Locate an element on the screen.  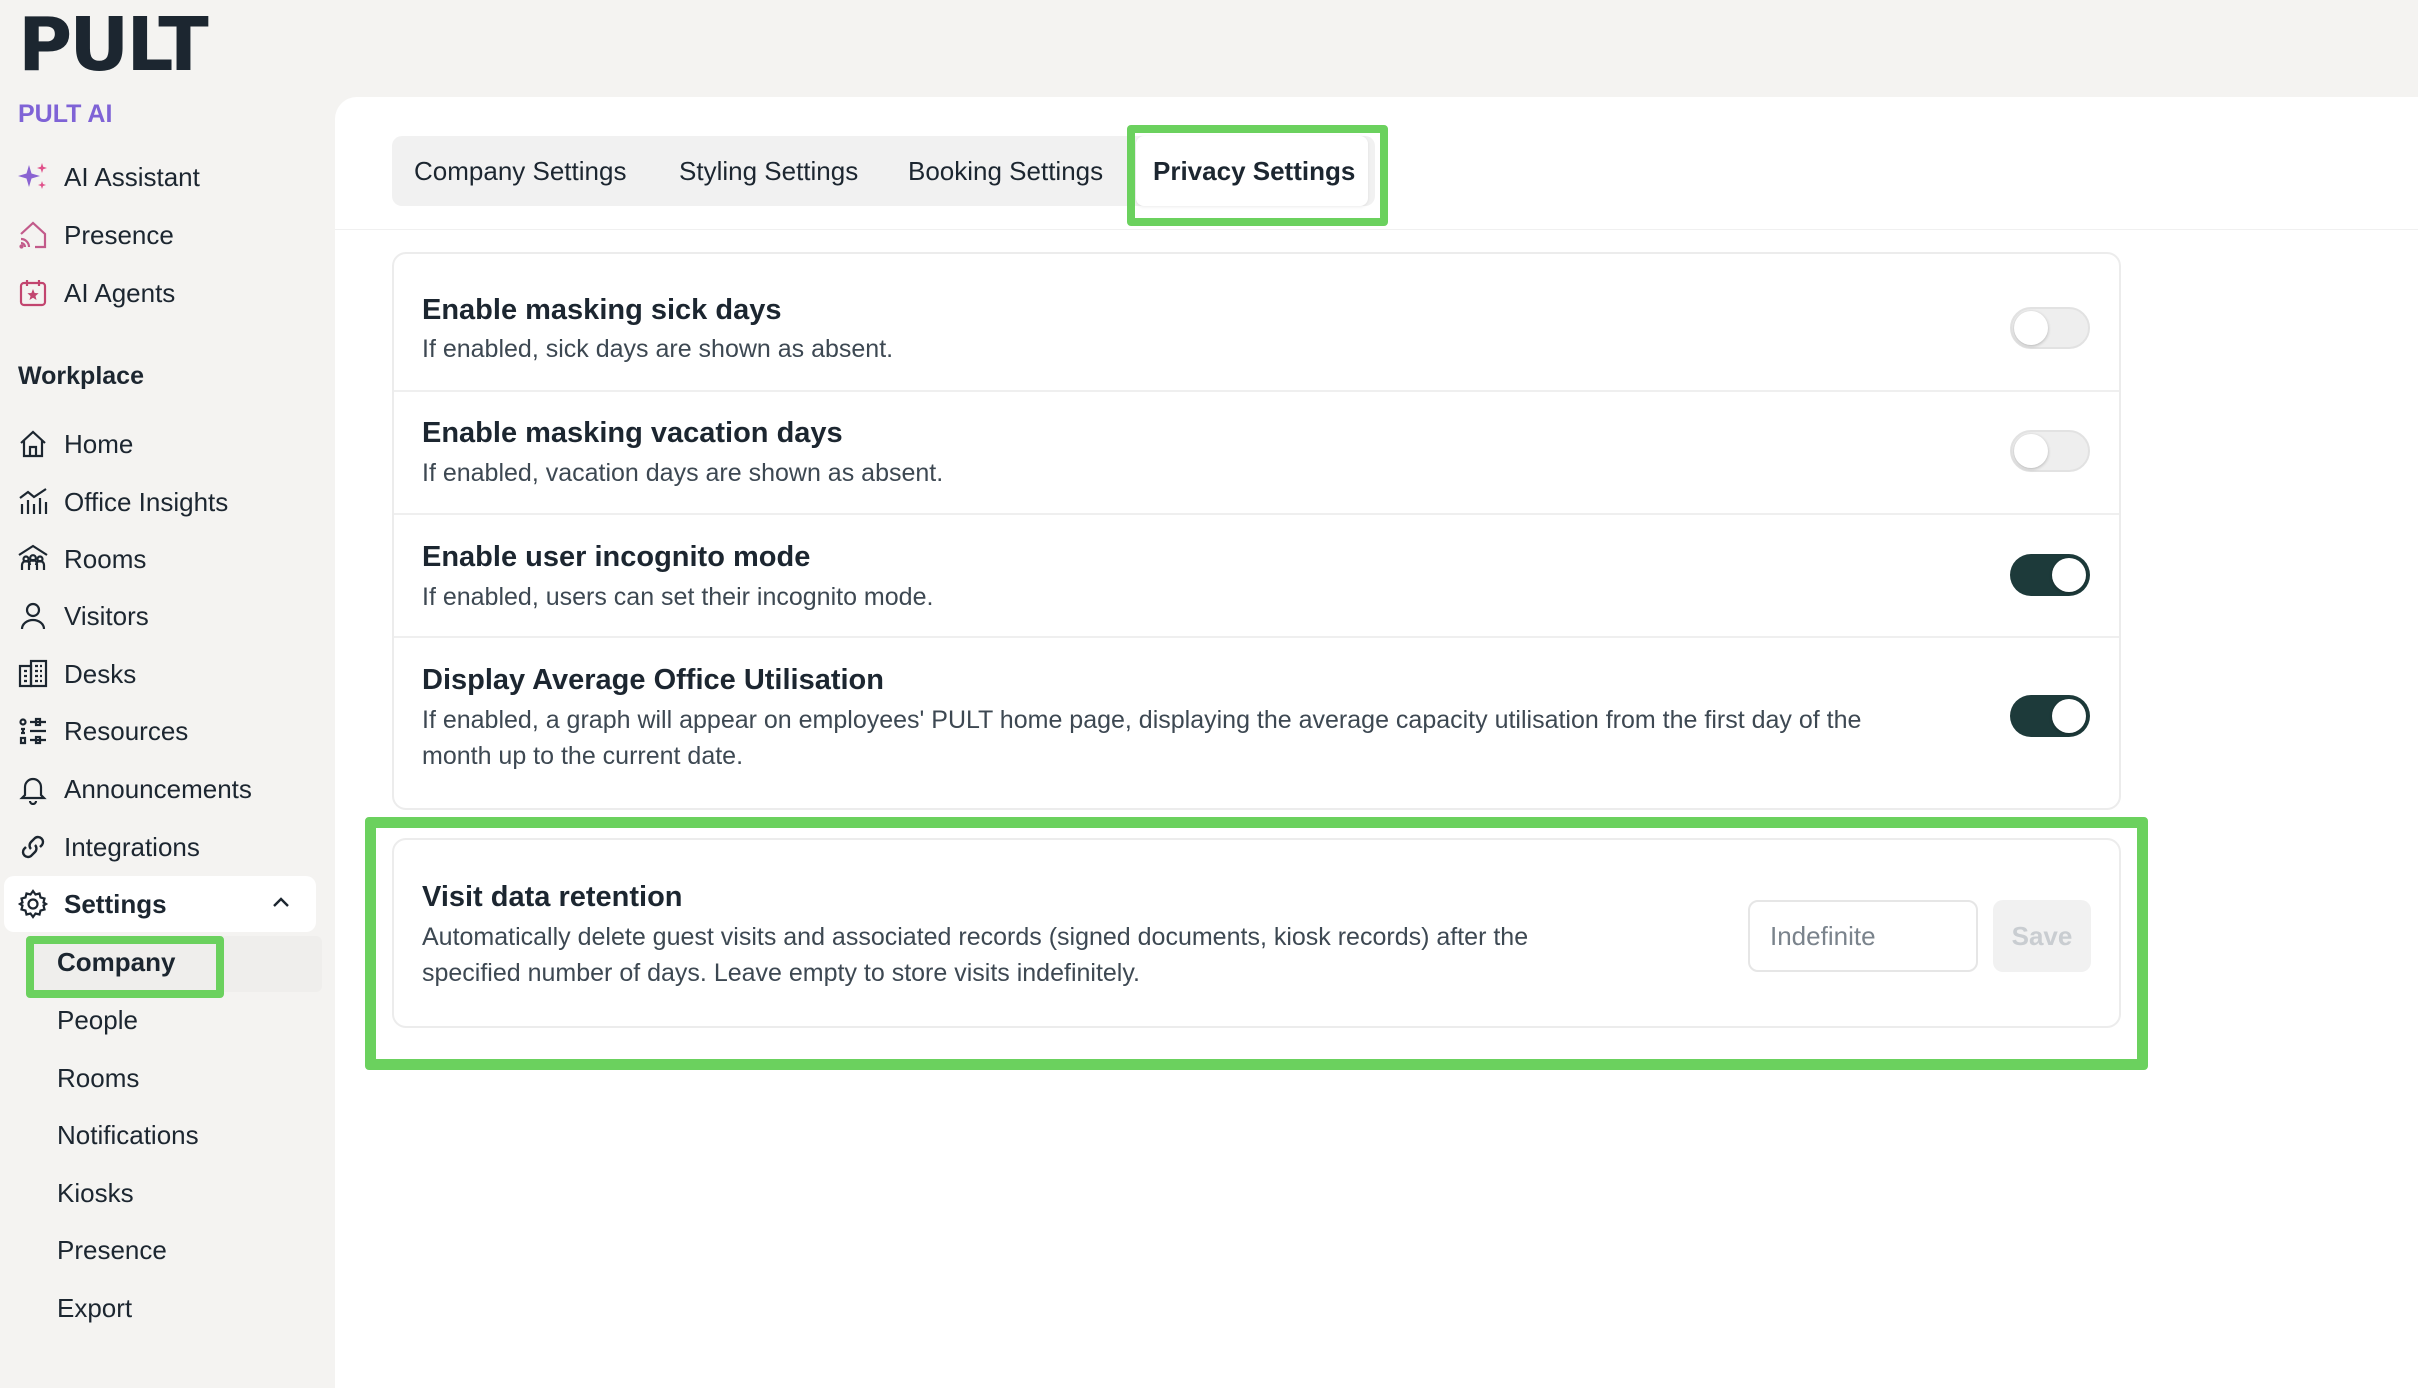
nav-label: AI Assistant is located at coordinates (132, 176).